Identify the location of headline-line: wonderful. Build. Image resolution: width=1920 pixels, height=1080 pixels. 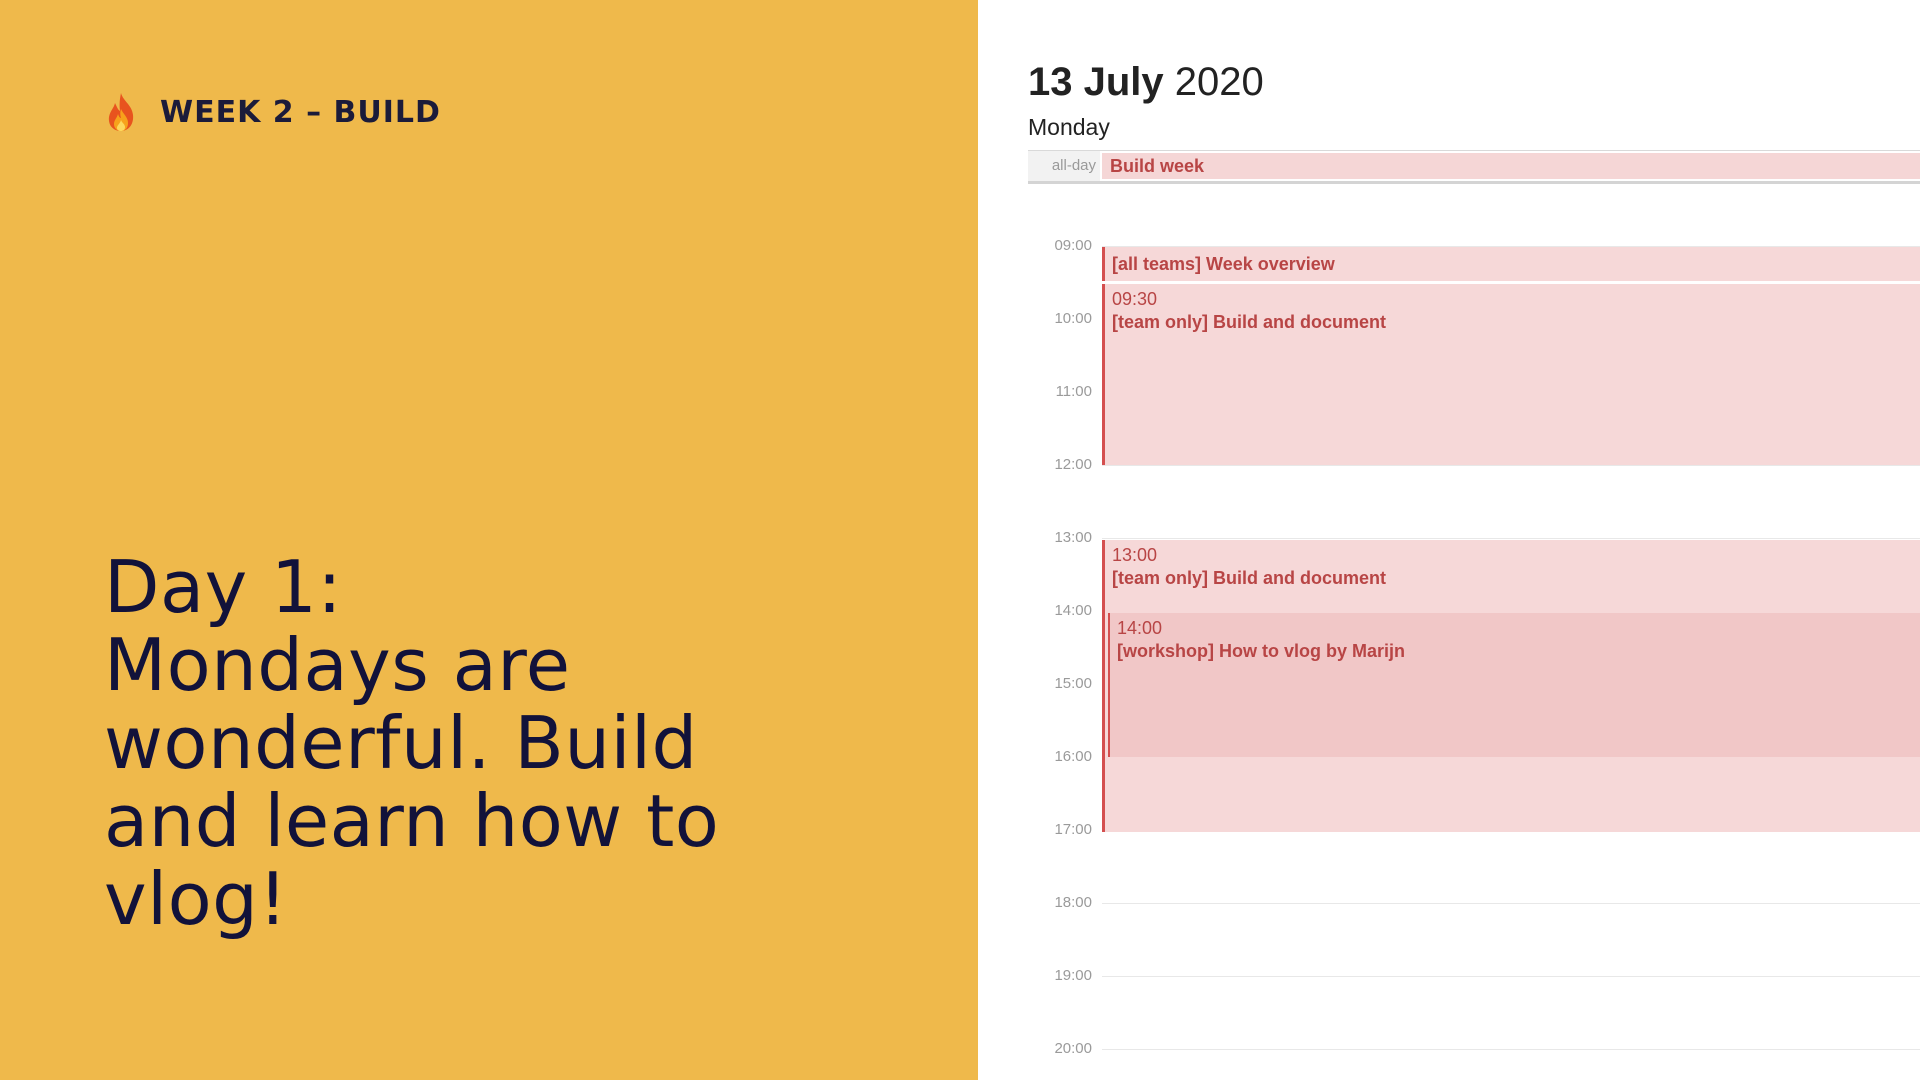
(401, 743).